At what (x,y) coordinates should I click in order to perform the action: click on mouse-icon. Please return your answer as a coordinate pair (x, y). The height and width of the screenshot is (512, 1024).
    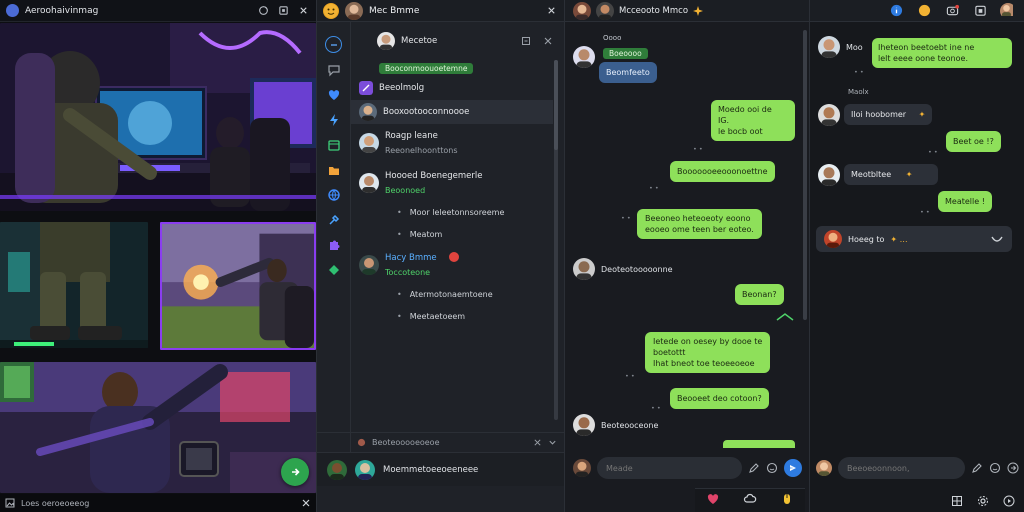
    Looking at the image, I should click on (787, 500).